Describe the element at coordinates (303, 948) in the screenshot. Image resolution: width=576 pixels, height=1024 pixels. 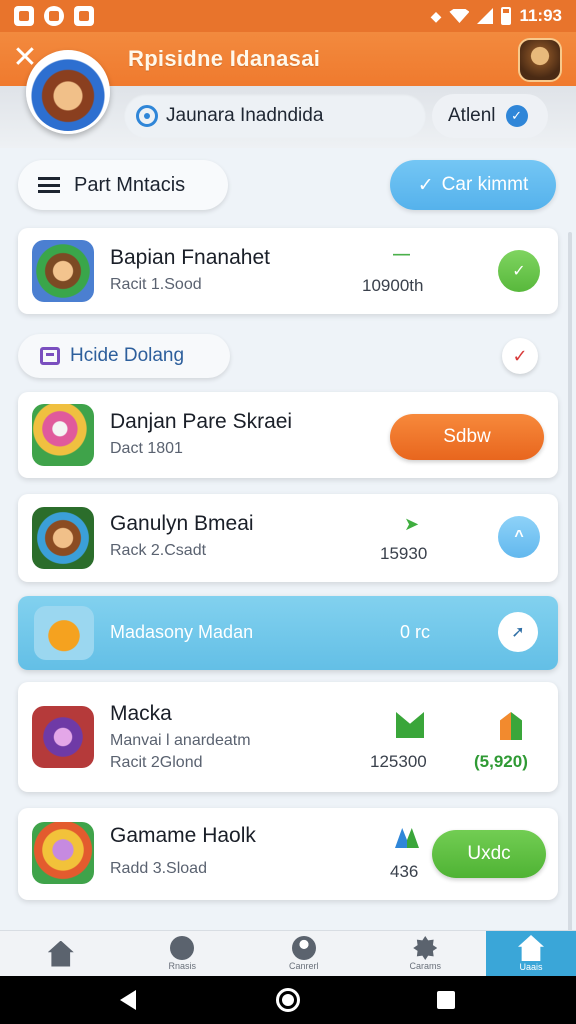
I see `person-icon` at that location.